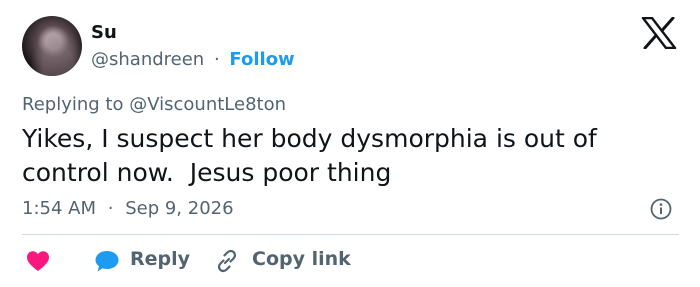 This screenshot has height=287, width=700. Describe the element at coordinates (261, 59) in the screenshot. I see `follow-button: Follow` at that location.